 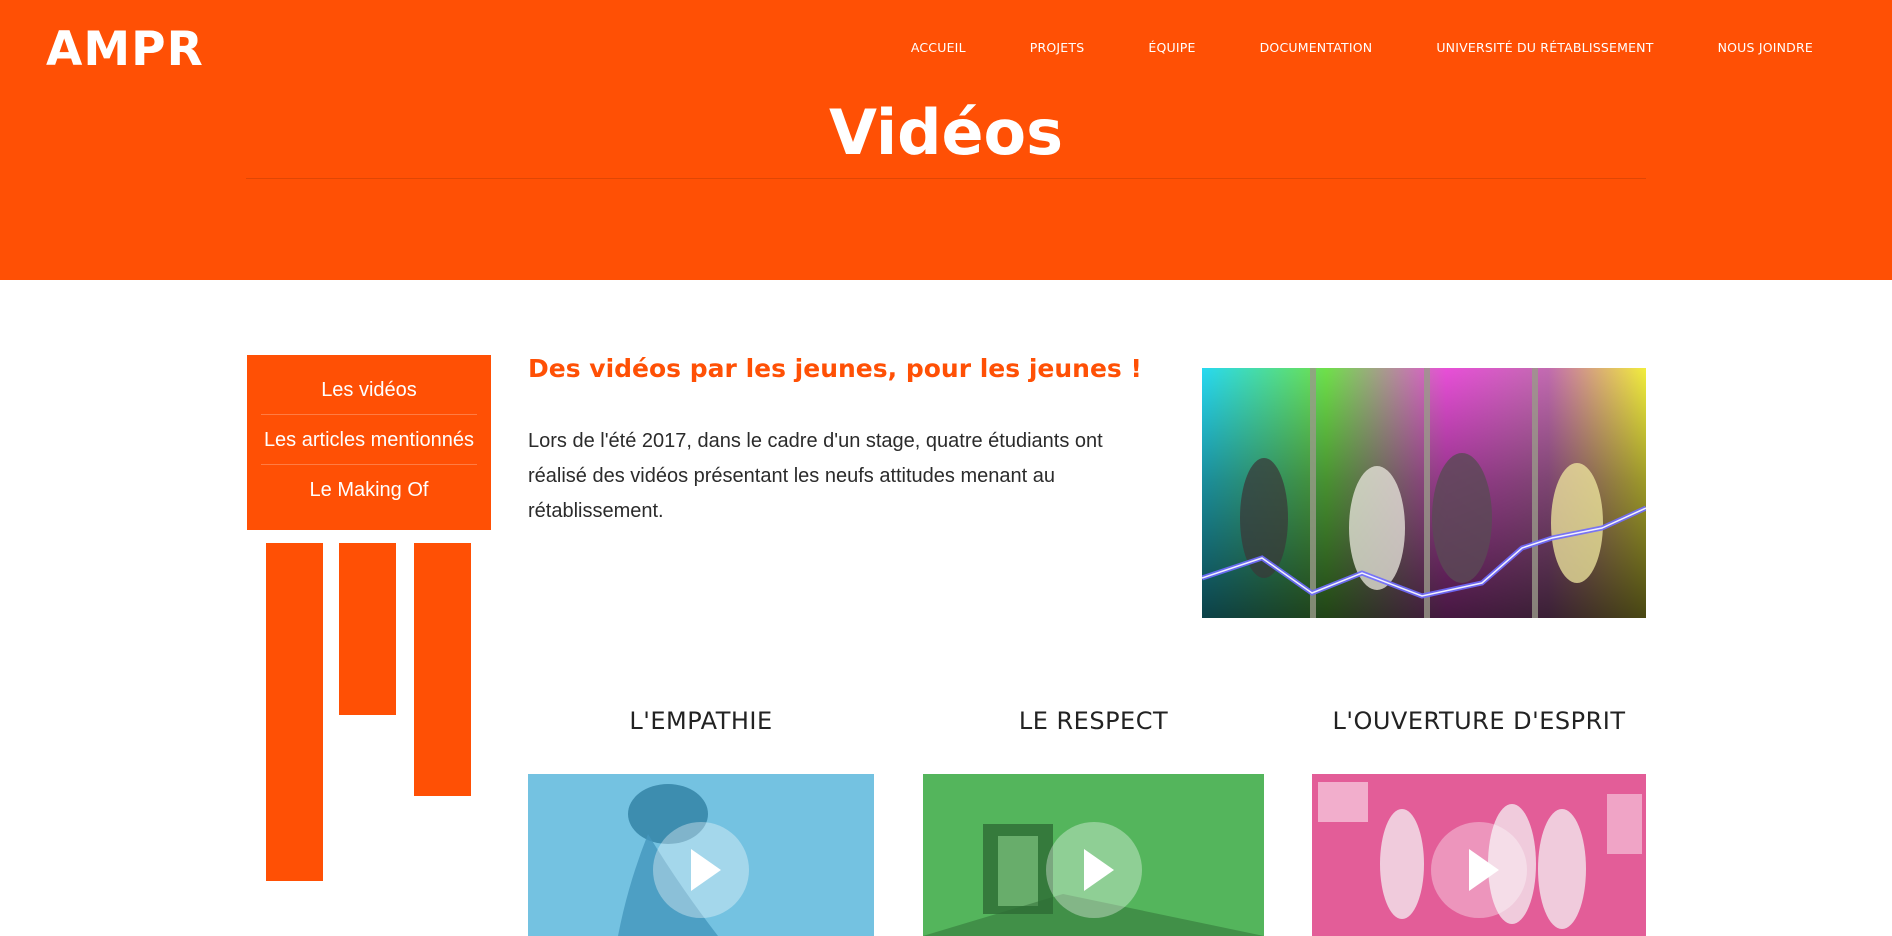 I want to click on video-title-respect: LE RESPECT, so click(x=1093, y=721).